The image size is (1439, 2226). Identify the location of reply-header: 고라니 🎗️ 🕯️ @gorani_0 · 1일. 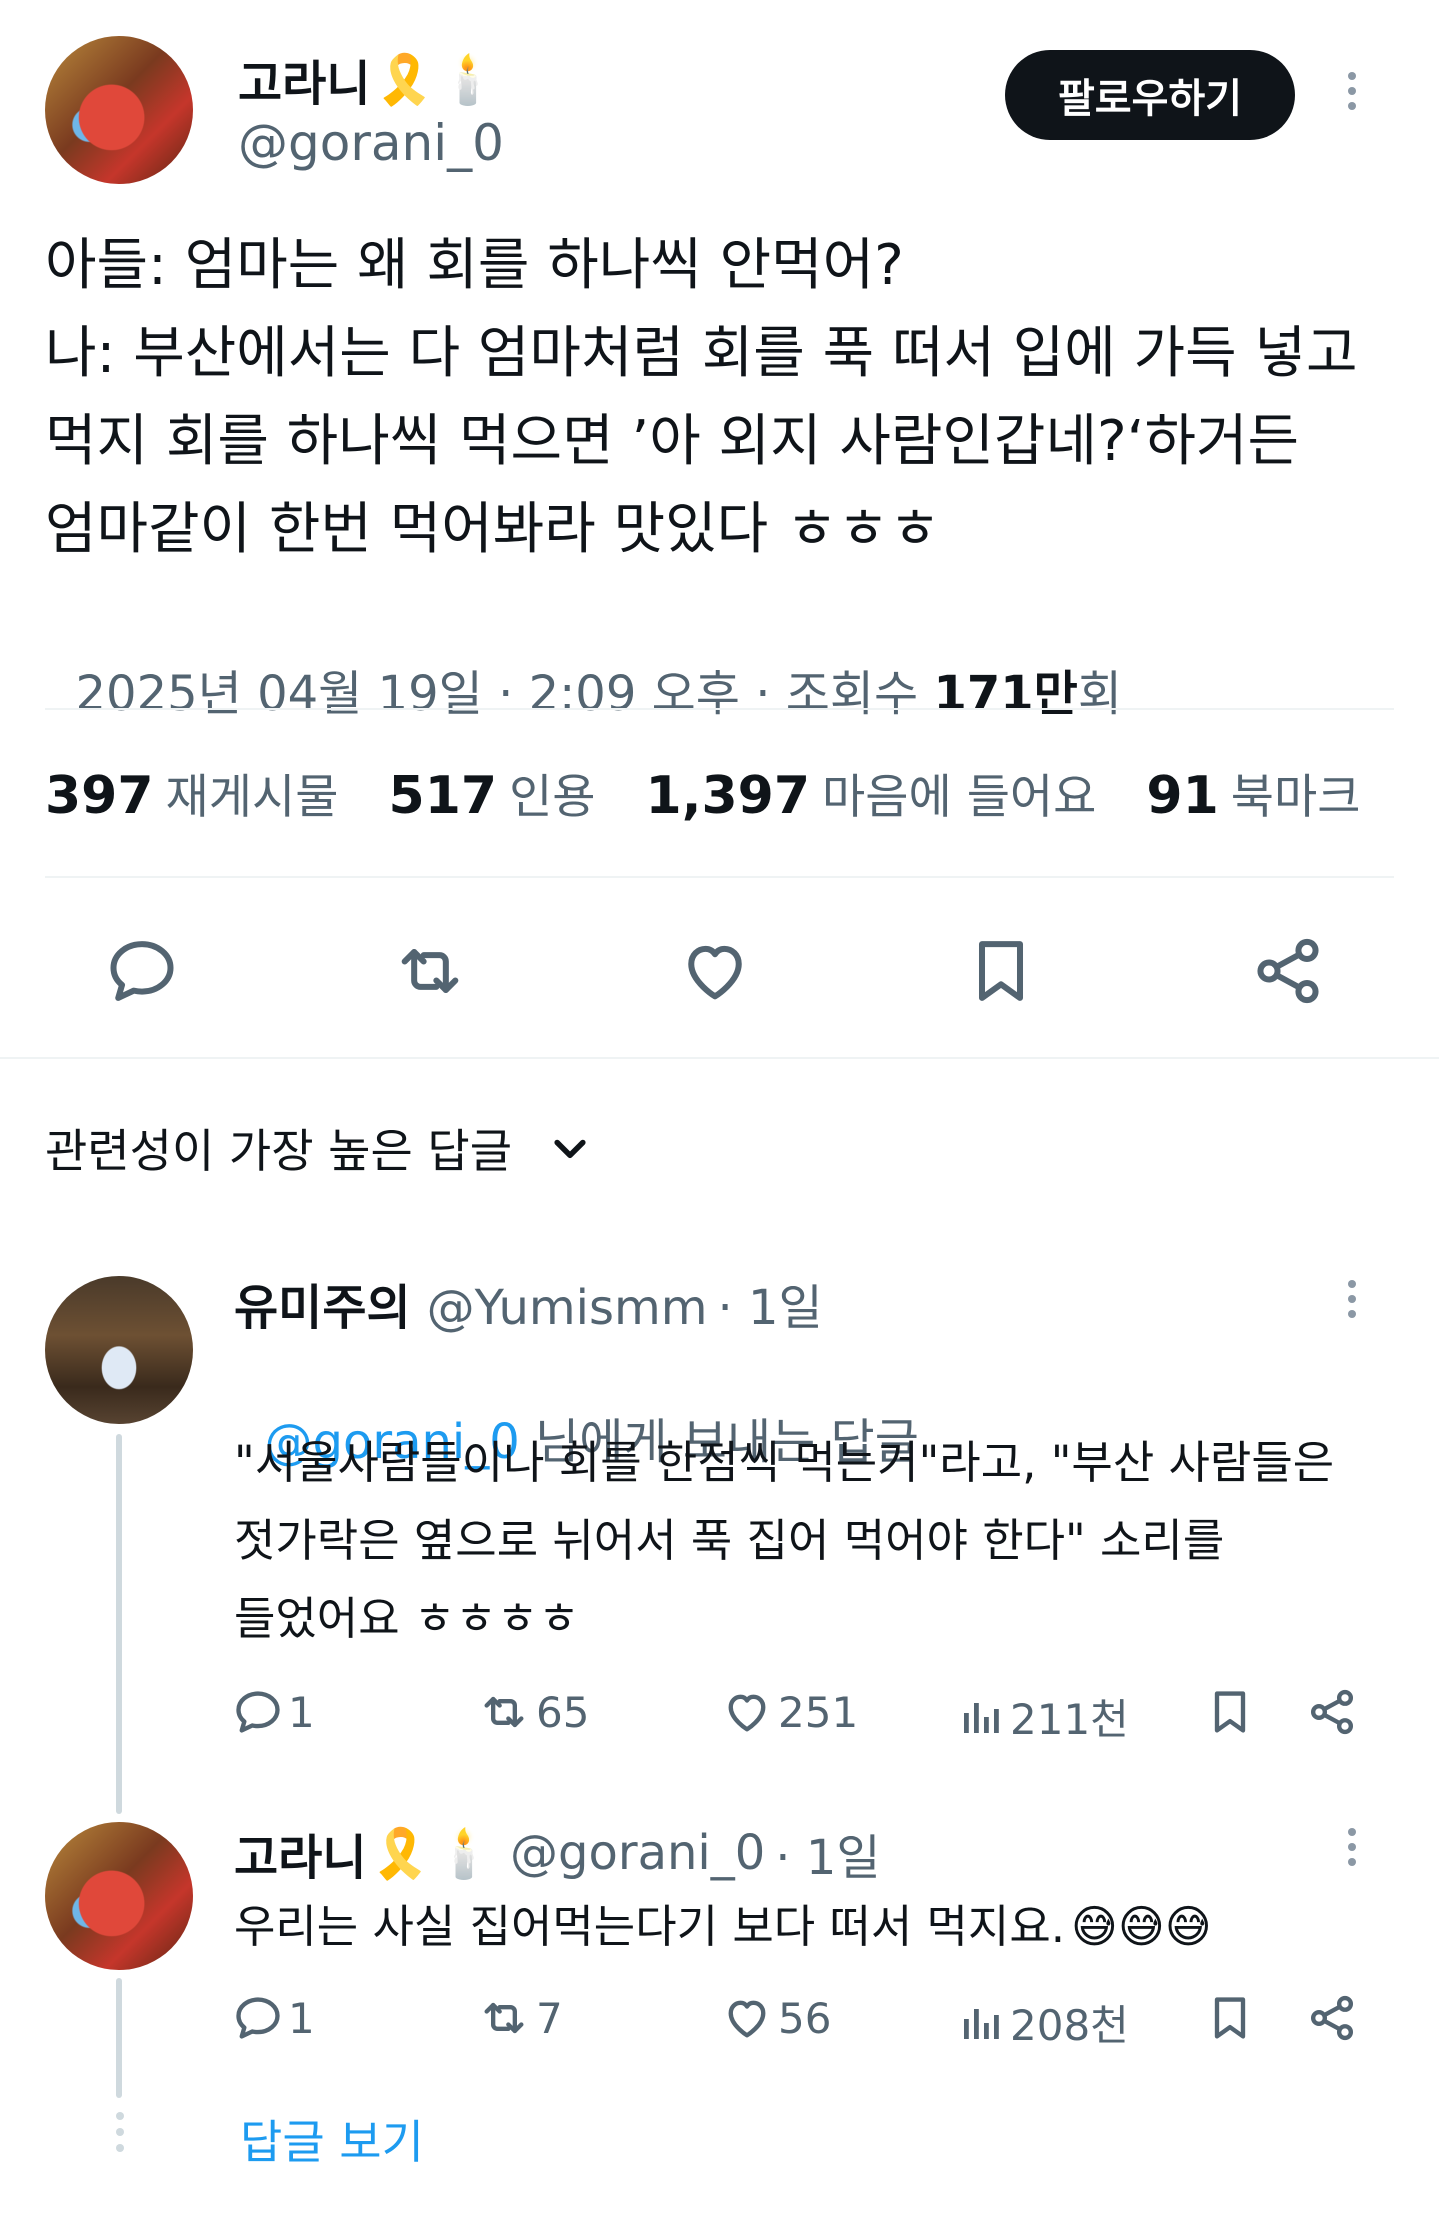
(557, 1853).